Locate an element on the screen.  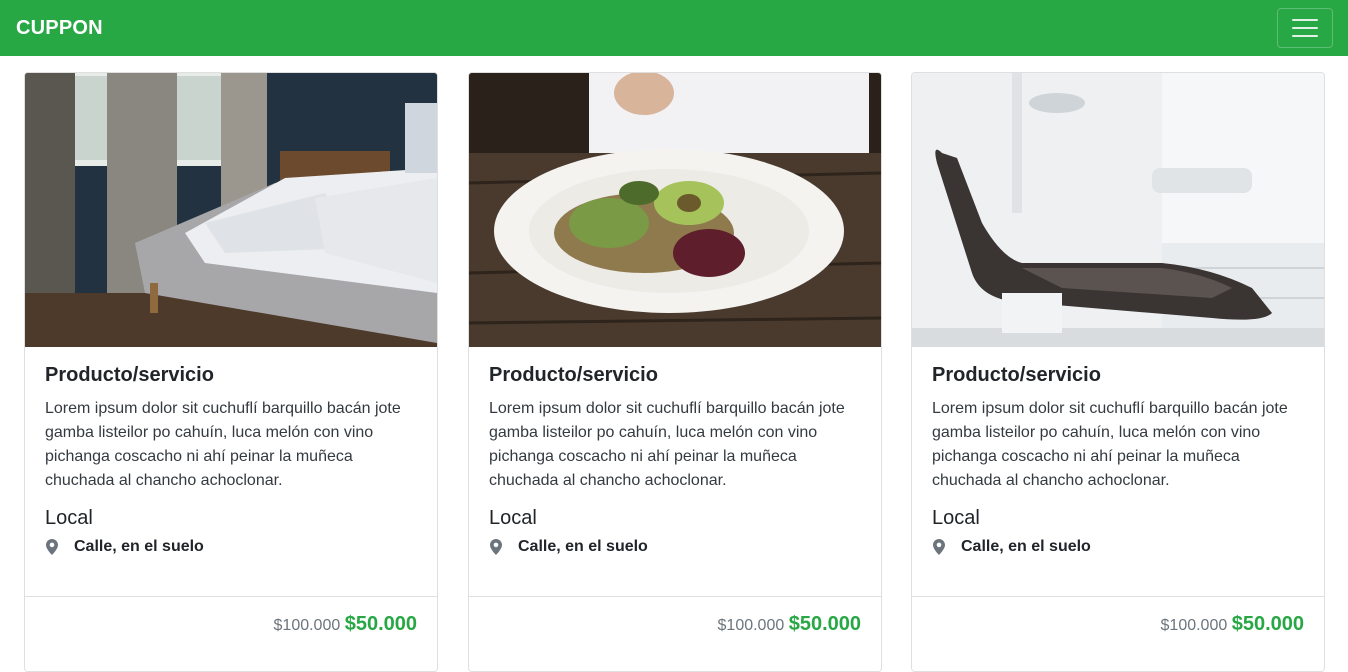
brand-logo: CUPPON is located at coordinates (59, 28).